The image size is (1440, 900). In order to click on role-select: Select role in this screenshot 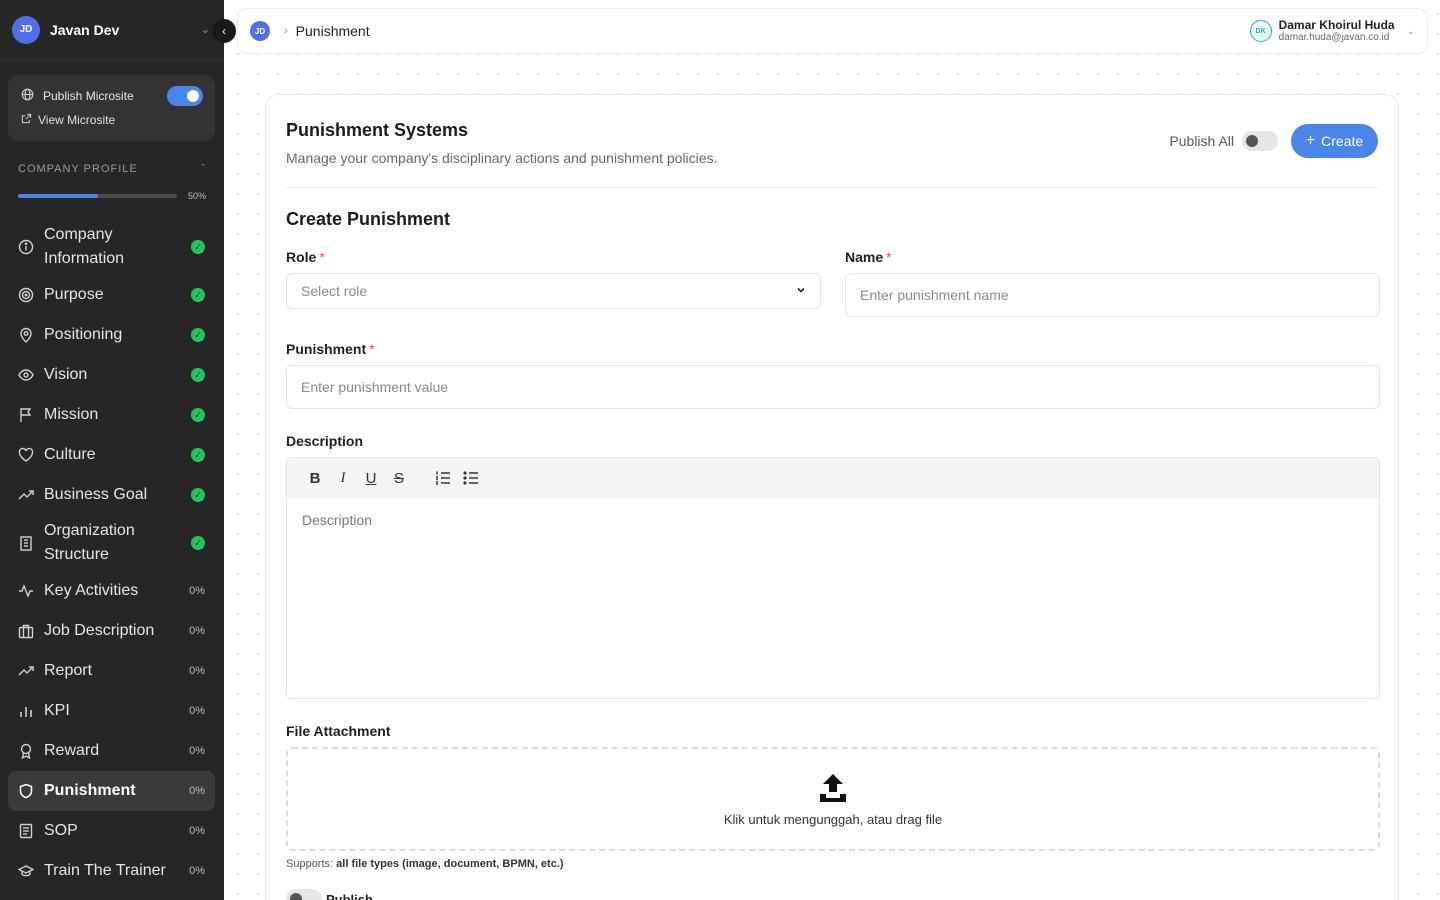, I will do `click(553, 291)`.